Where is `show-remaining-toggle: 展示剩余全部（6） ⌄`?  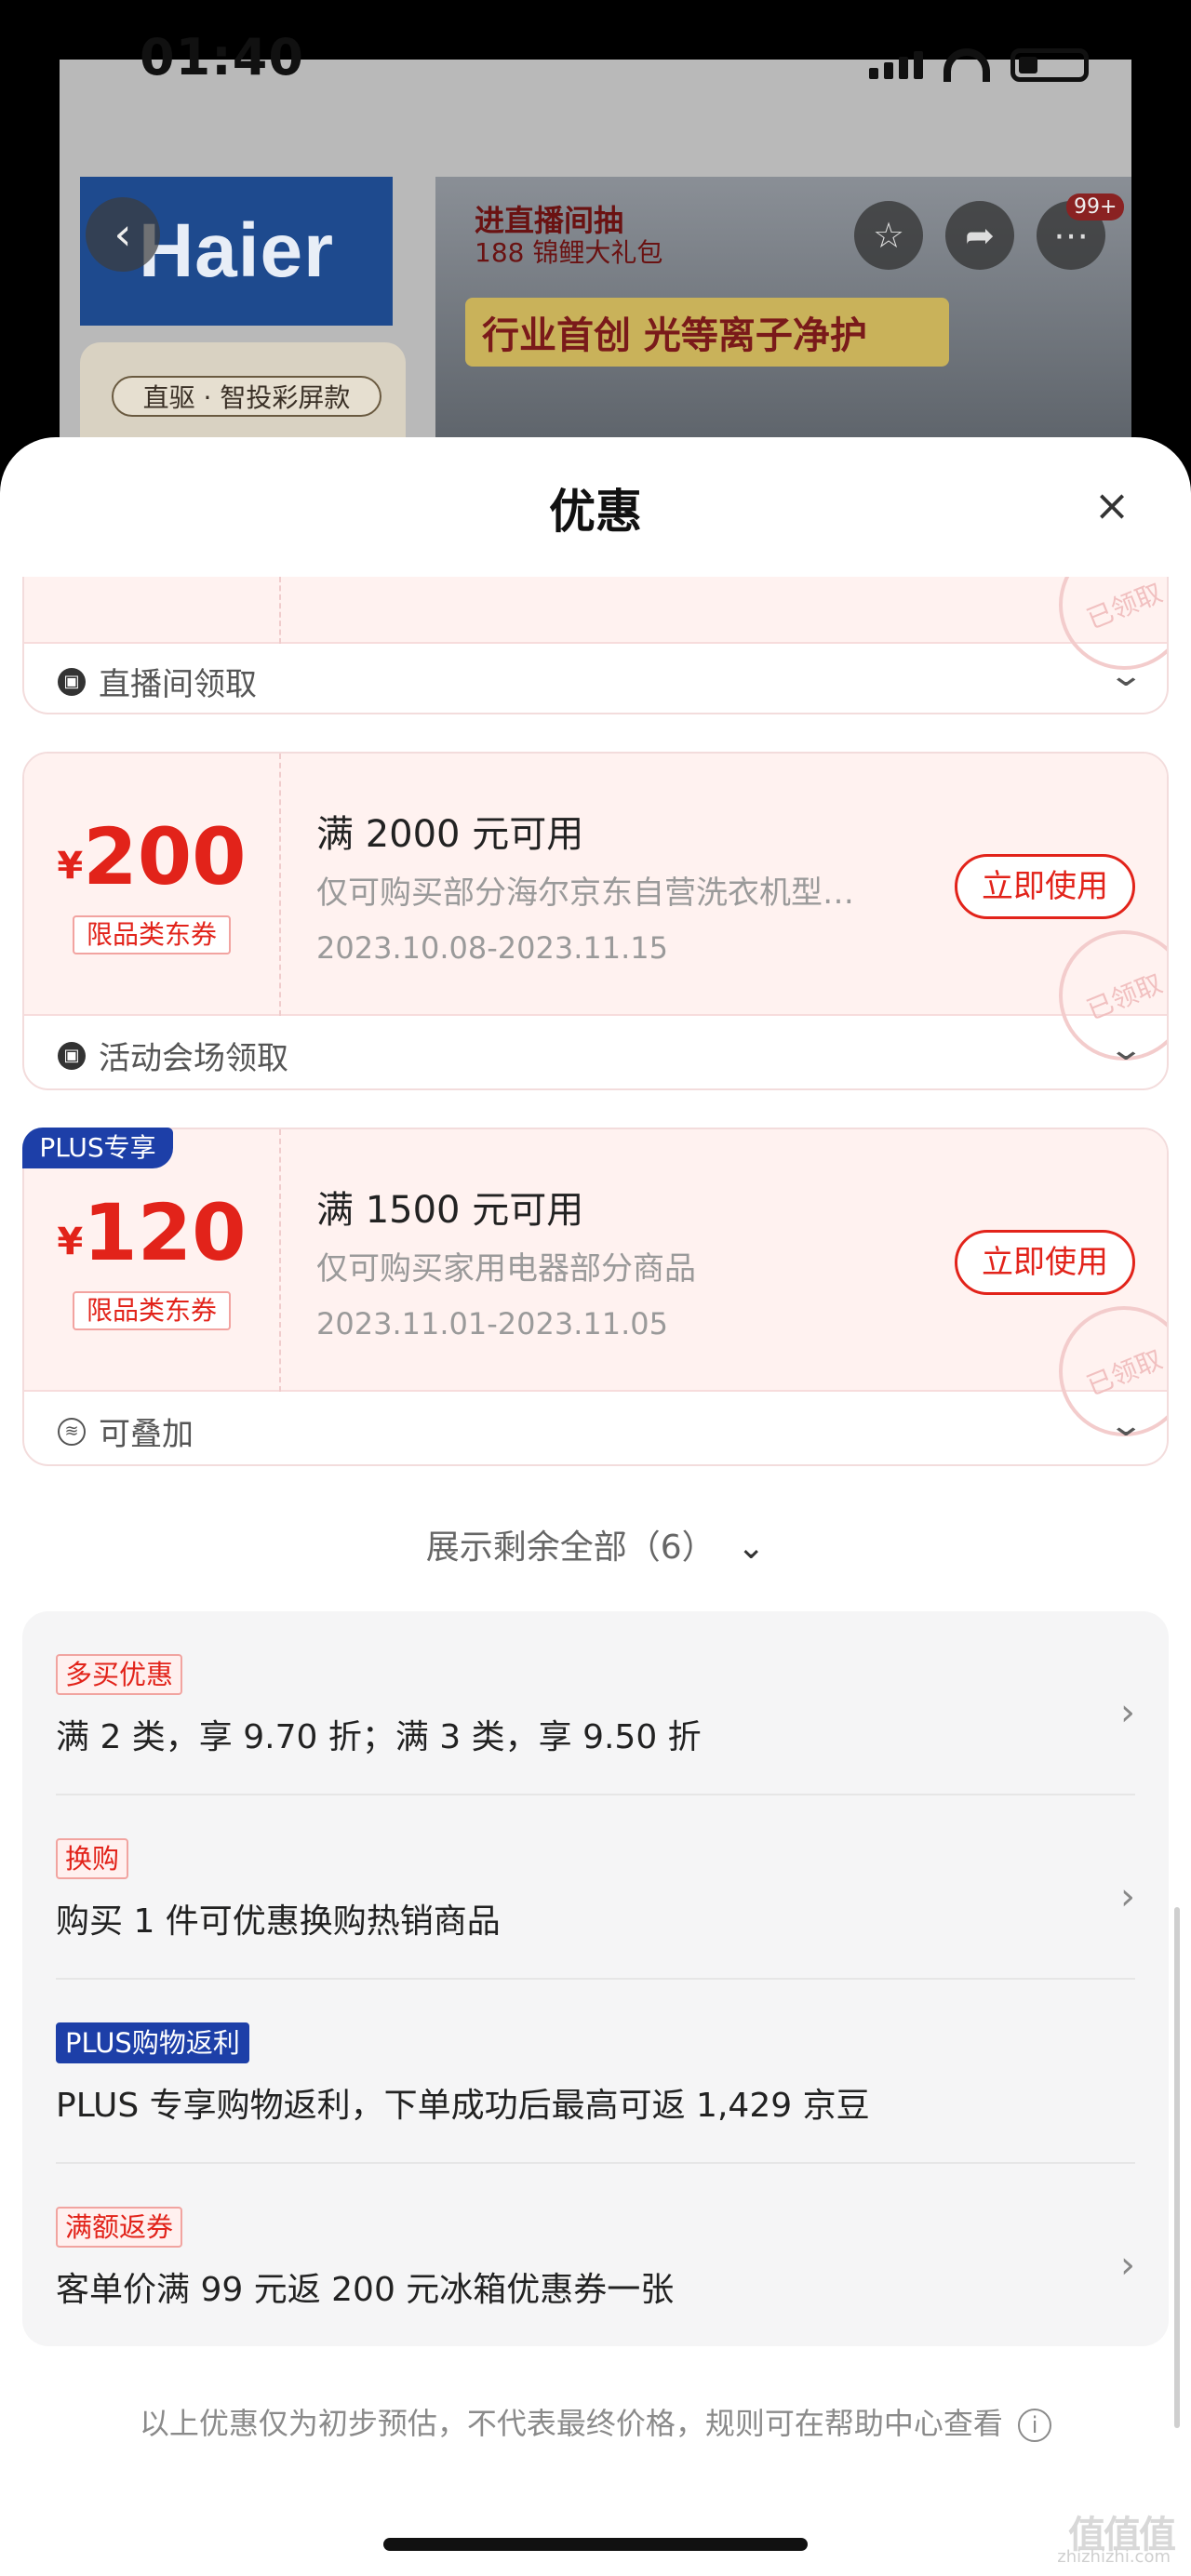 show-remaining-toggle: 展示剩余全部（6） ⌄ is located at coordinates (595, 1544).